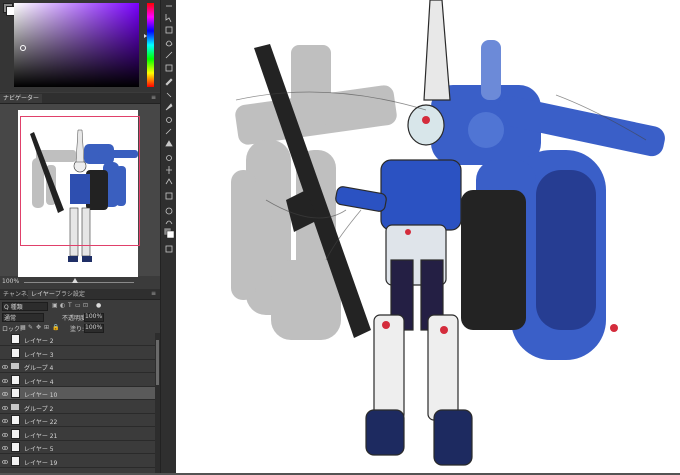 The height and width of the screenshot is (475, 680). I want to click on tool-icons, so click(169, 129).